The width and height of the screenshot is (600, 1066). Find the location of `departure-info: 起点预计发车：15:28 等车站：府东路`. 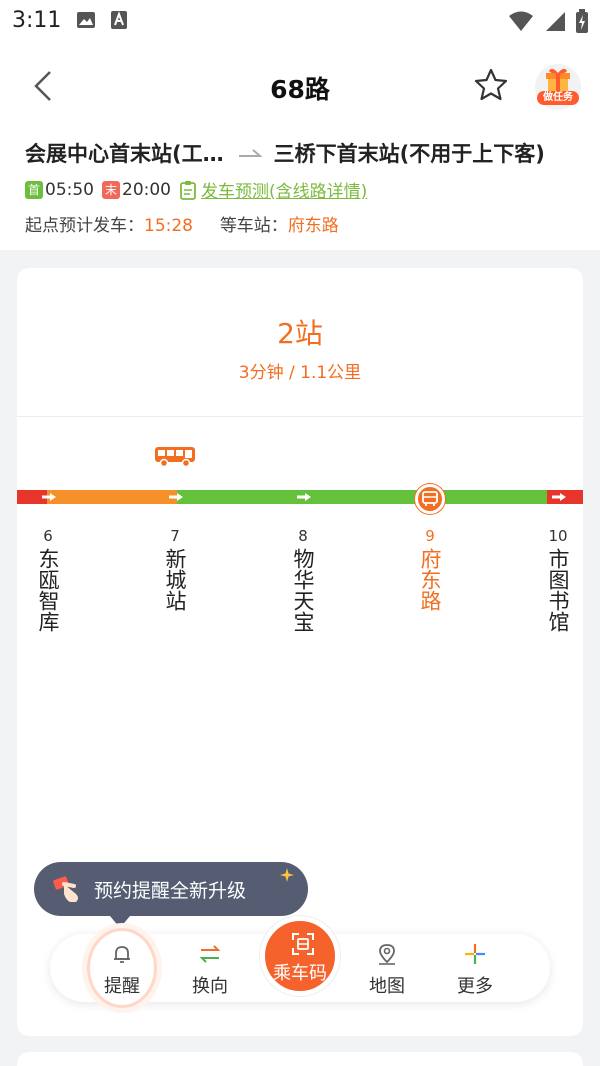

departure-info: 起点预计发车：15:28 等车站：府东路 is located at coordinates (182, 223).